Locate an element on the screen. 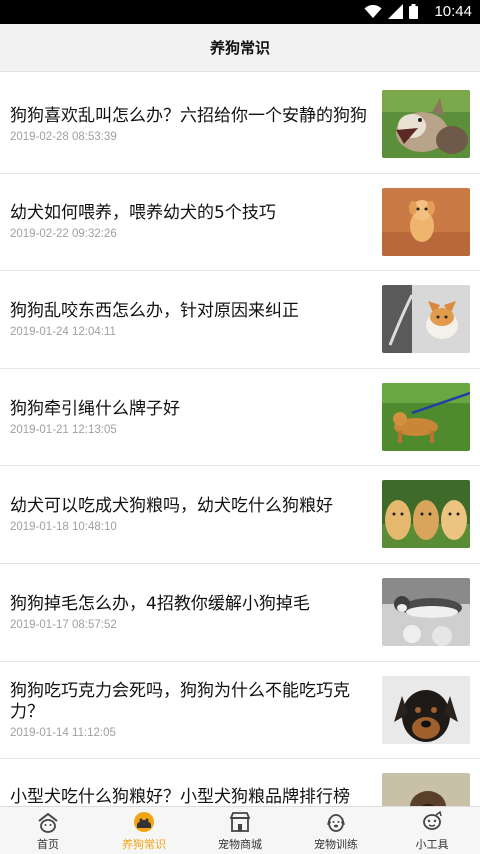 This screenshot has height=854, width=480. tab-pet-training: 宠物训练 is located at coordinates (336, 830).